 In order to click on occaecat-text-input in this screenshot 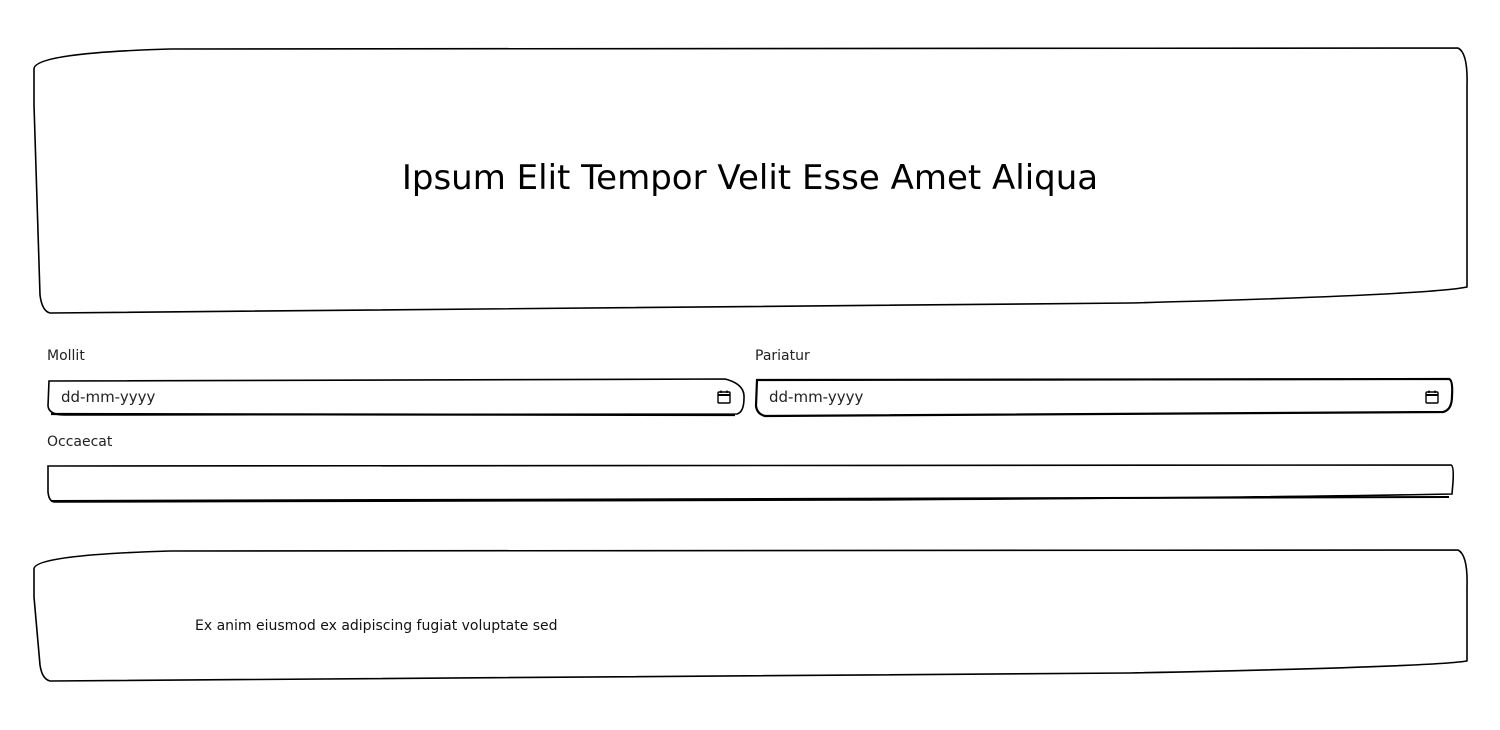, I will do `click(750, 483)`.